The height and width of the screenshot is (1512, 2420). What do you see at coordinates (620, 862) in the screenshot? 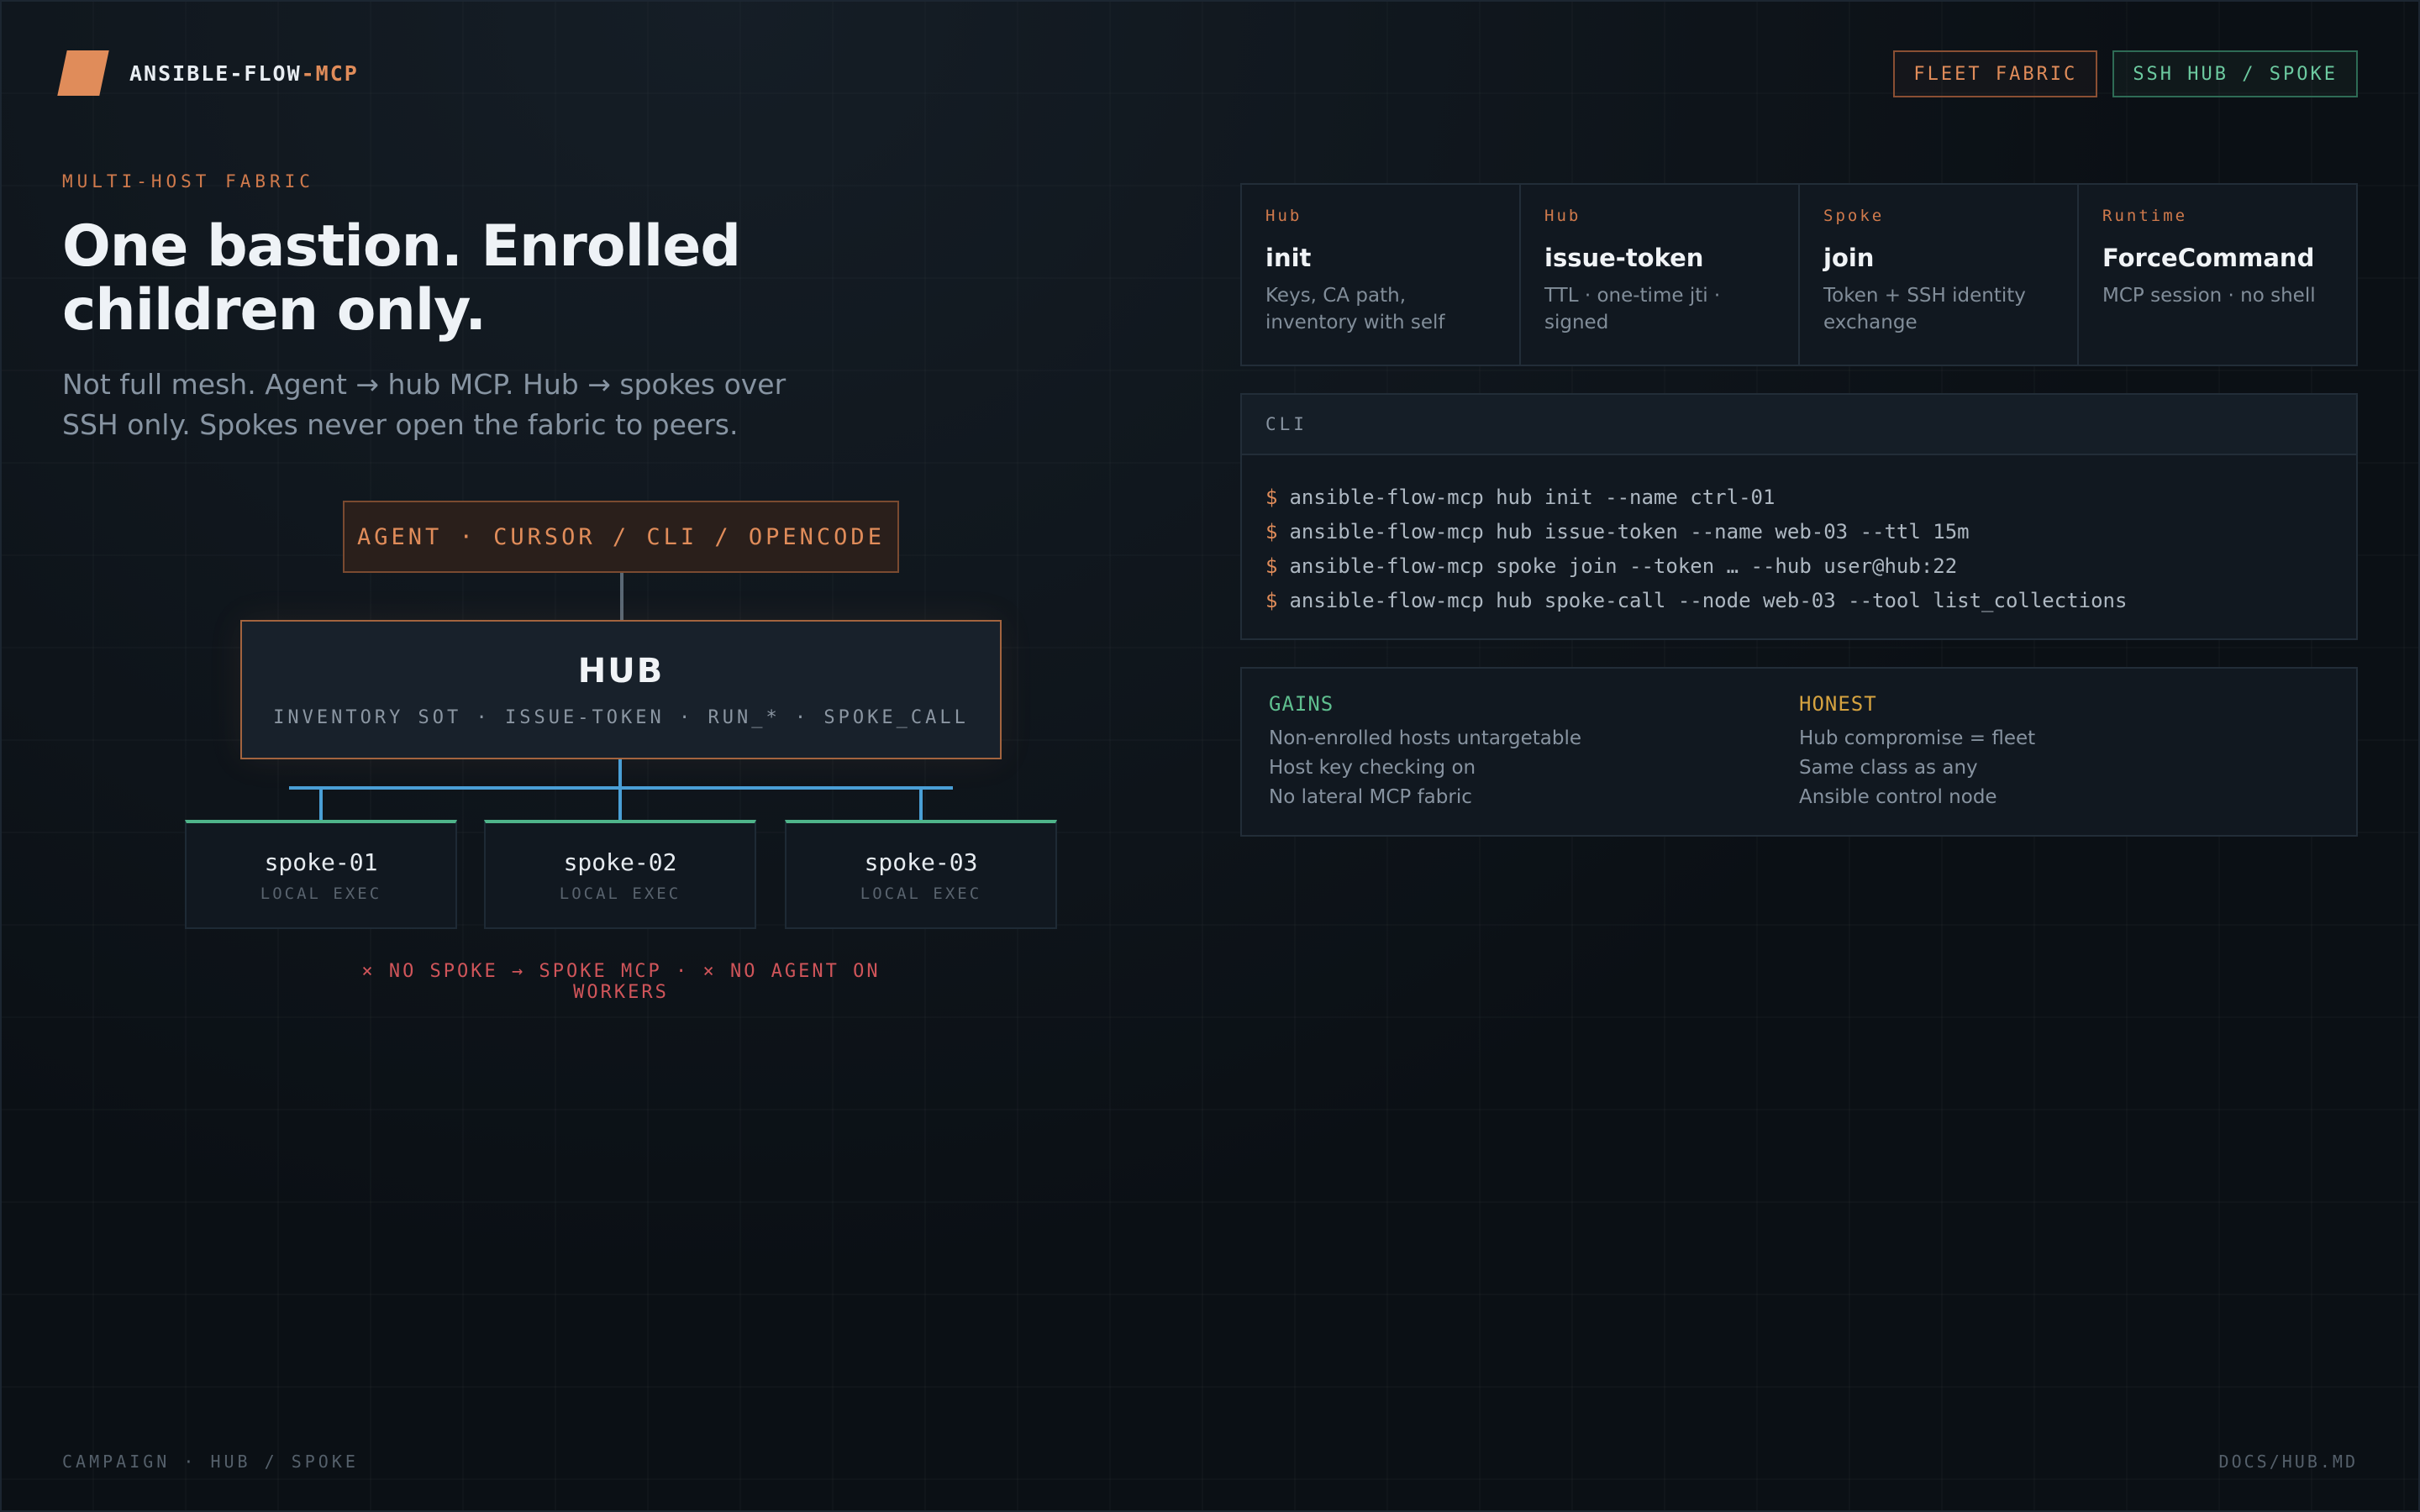
I see `spoke-name: spoke-02` at bounding box center [620, 862].